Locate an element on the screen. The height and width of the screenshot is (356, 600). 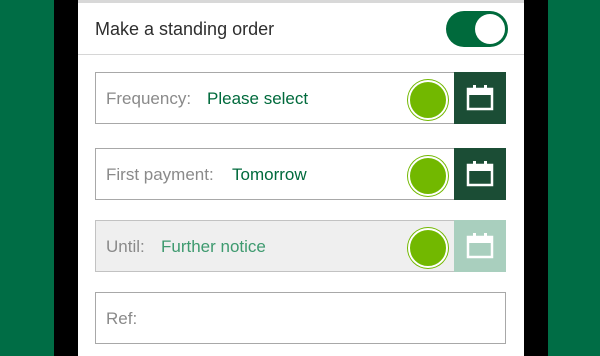
first-payment-calendar-button is located at coordinates (480, 174).